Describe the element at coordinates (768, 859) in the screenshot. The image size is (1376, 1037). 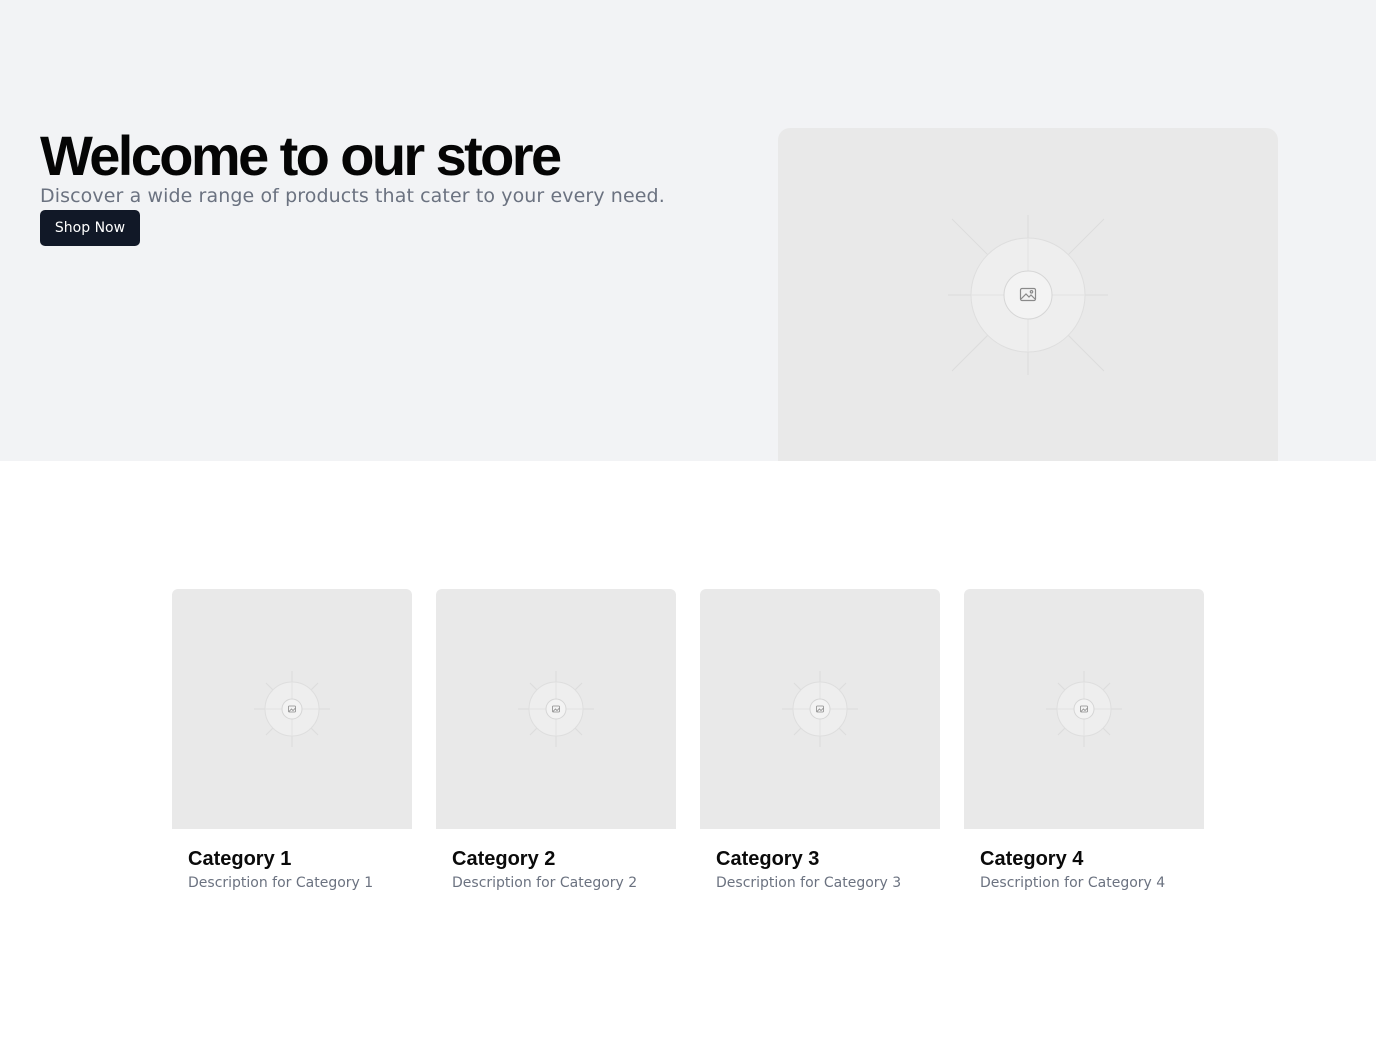
I see `category-title: Category 3` at that location.